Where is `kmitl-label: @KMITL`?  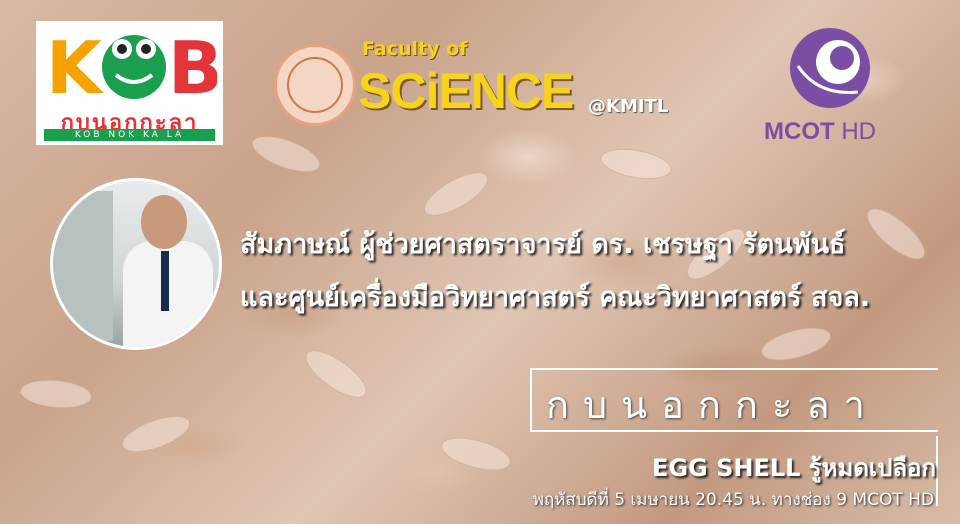
kmitl-label: @KMITL is located at coordinates (628, 106).